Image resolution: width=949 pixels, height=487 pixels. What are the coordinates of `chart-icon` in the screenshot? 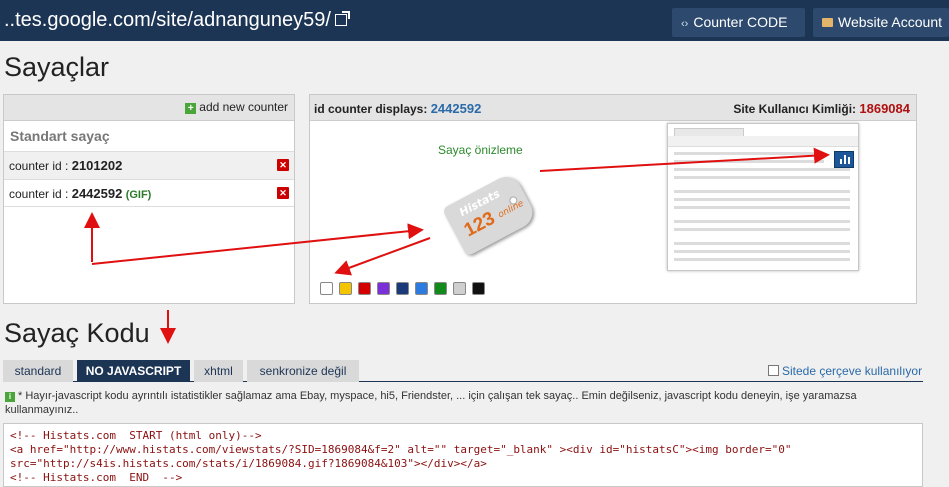 It's located at (844, 159).